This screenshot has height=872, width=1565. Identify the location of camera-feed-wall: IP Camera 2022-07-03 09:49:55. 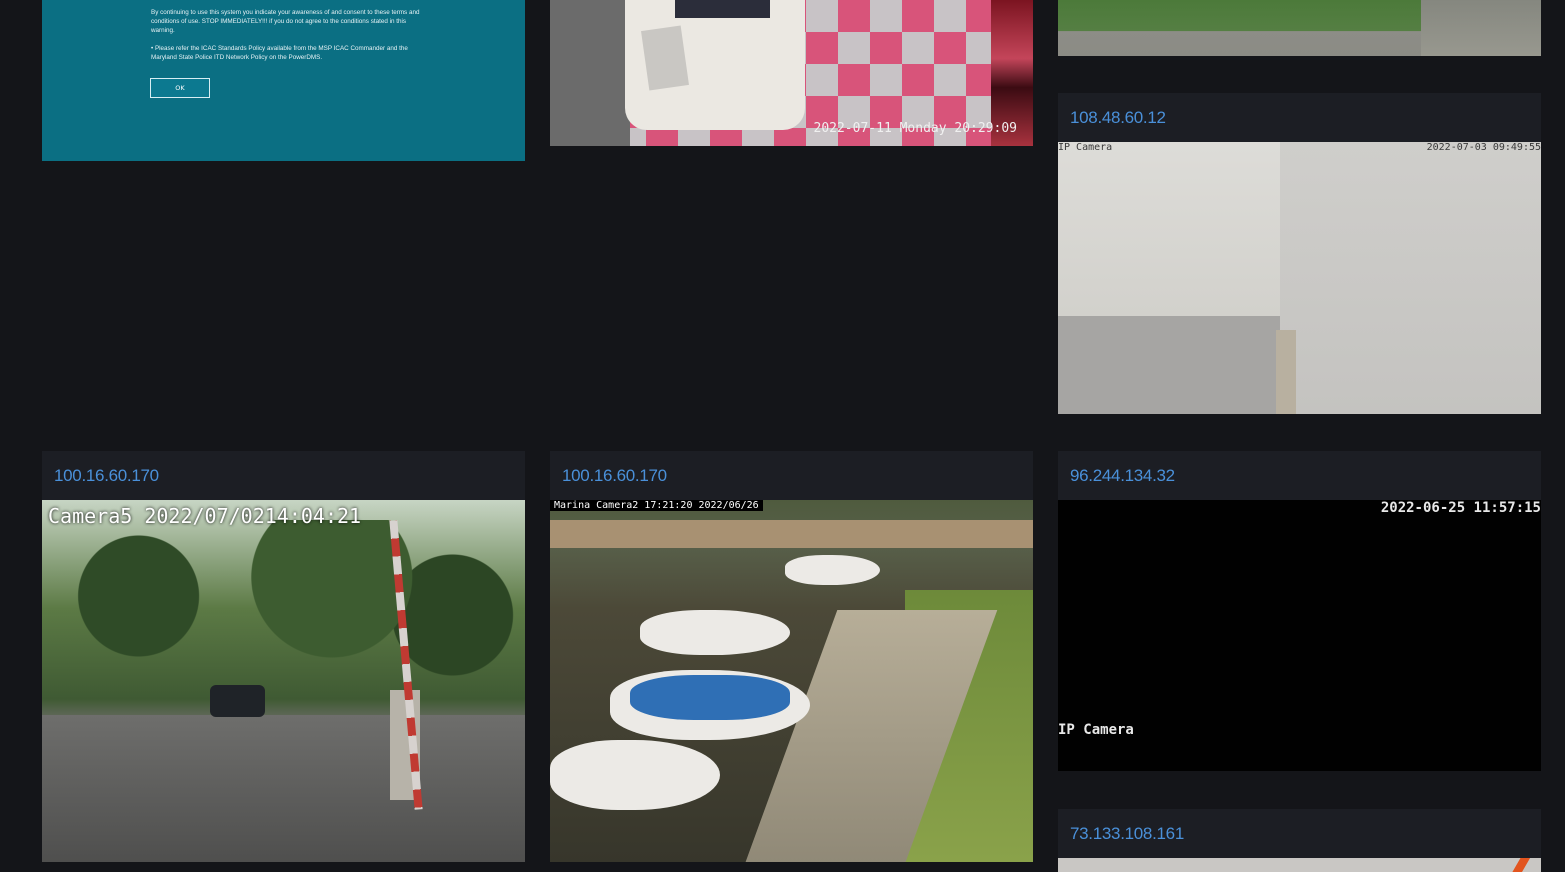
(1299, 278).